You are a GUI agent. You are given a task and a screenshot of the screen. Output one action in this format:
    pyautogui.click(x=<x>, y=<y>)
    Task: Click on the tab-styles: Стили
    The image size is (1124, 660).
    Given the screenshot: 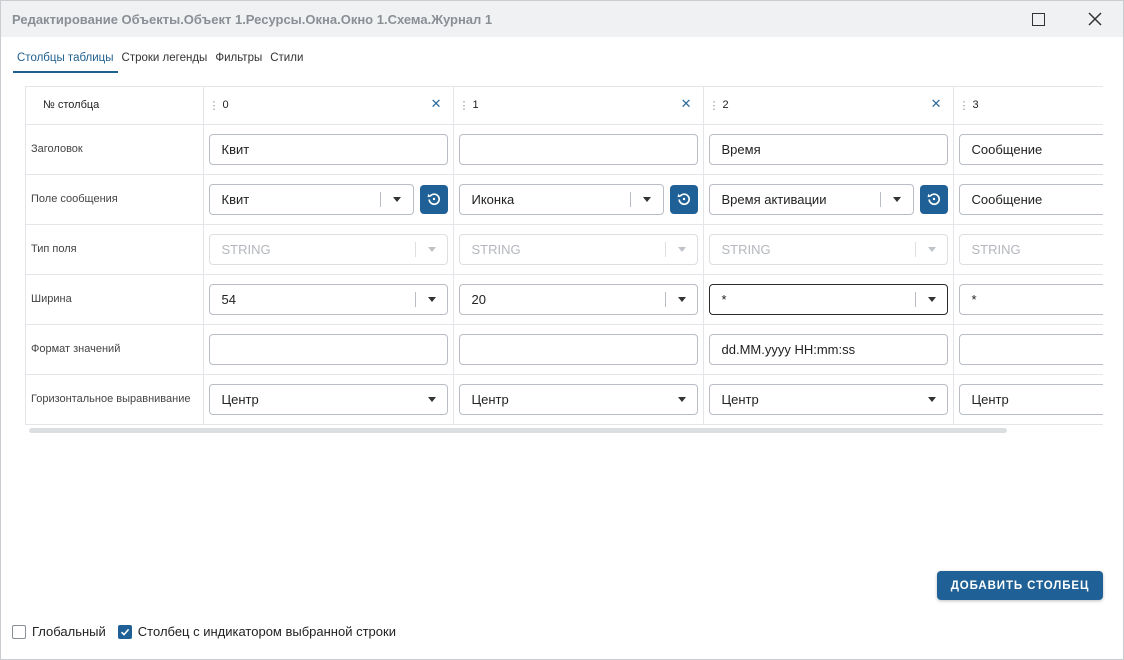 What is the action you would take?
    pyautogui.click(x=286, y=62)
    